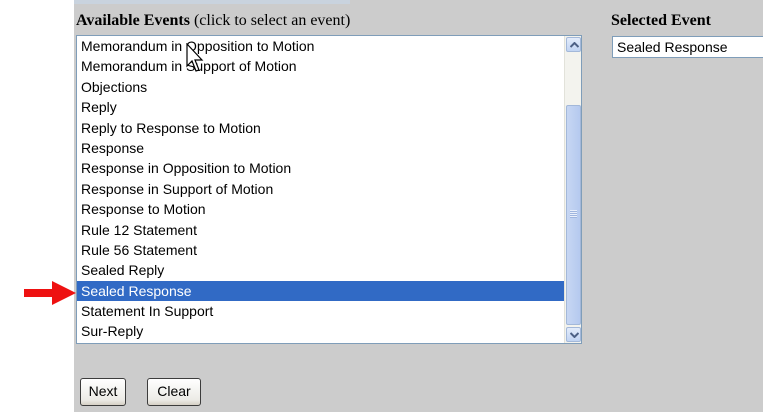 Image resolution: width=763 pixels, height=412 pixels. What do you see at coordinates (321, 87) in the screenshot?
I see `event-option: Objections` at bounding box center [321, 87].